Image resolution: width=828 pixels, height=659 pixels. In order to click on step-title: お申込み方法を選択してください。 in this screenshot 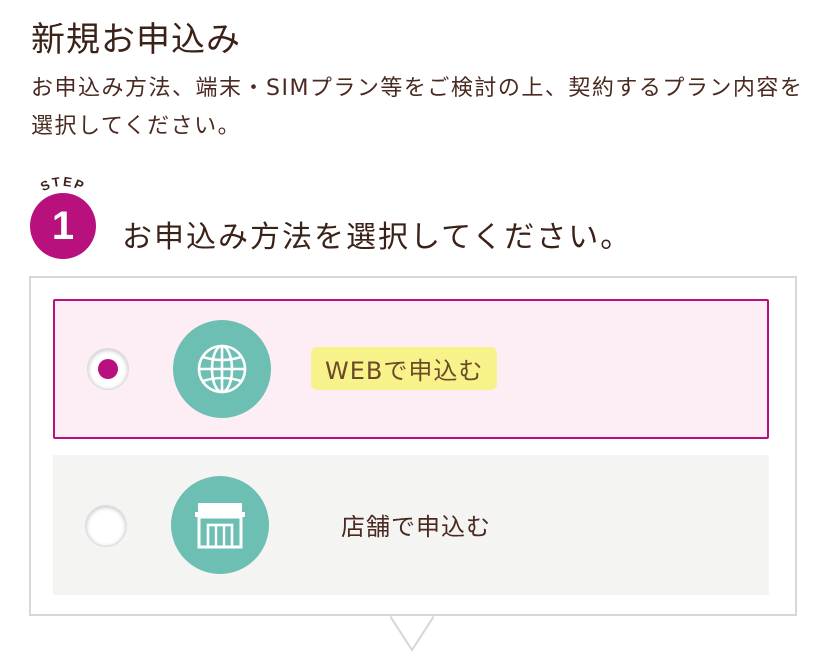, I will do `click(377, 237)`.